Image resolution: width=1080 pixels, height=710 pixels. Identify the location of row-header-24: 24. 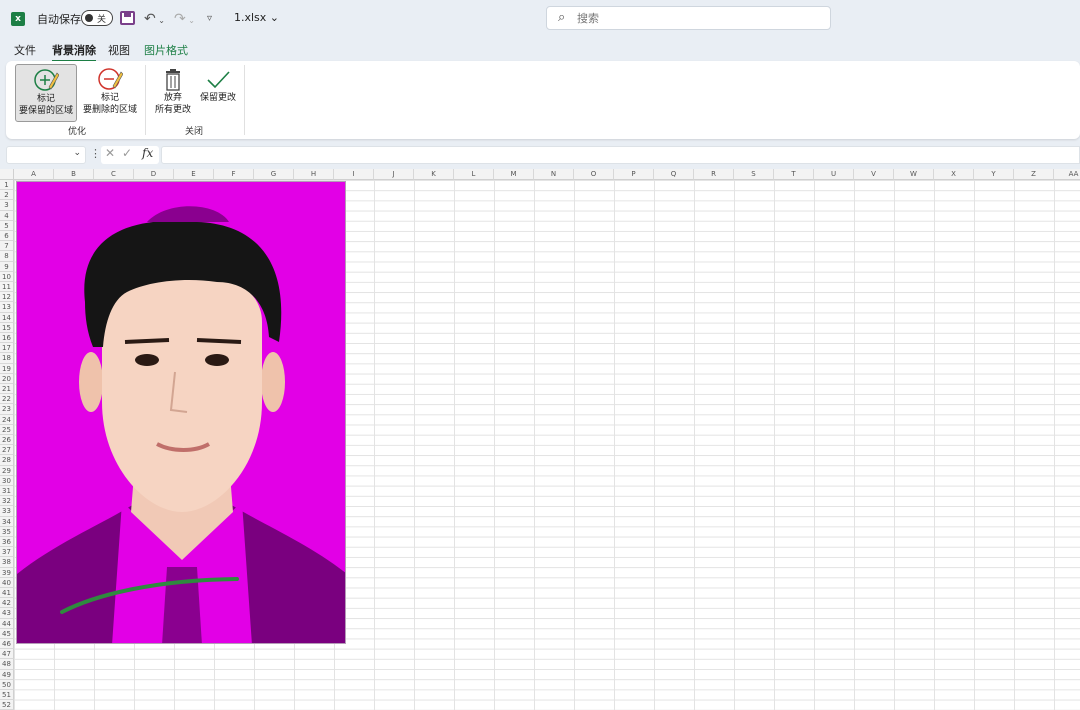
(7, 419).